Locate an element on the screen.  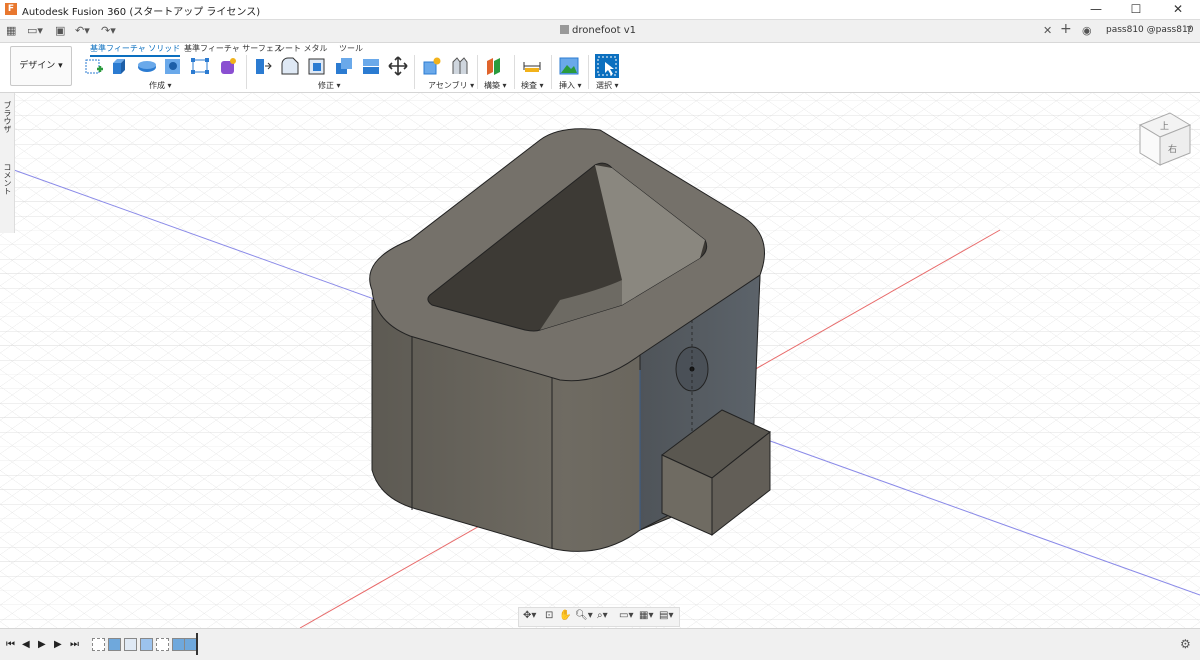
timeline-settings-icon: ⚙ is located at coordinates (1185, 644).